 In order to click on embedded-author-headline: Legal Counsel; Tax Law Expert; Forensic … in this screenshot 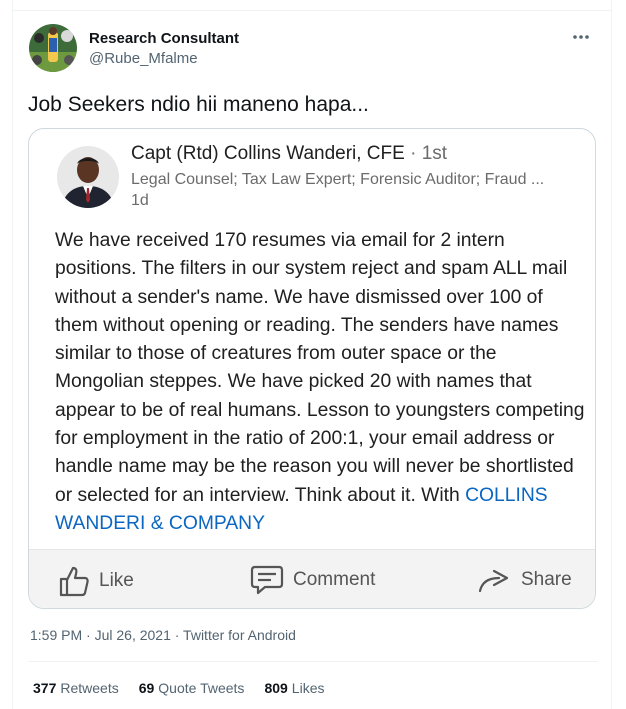, I will do `click(338, 179)`.